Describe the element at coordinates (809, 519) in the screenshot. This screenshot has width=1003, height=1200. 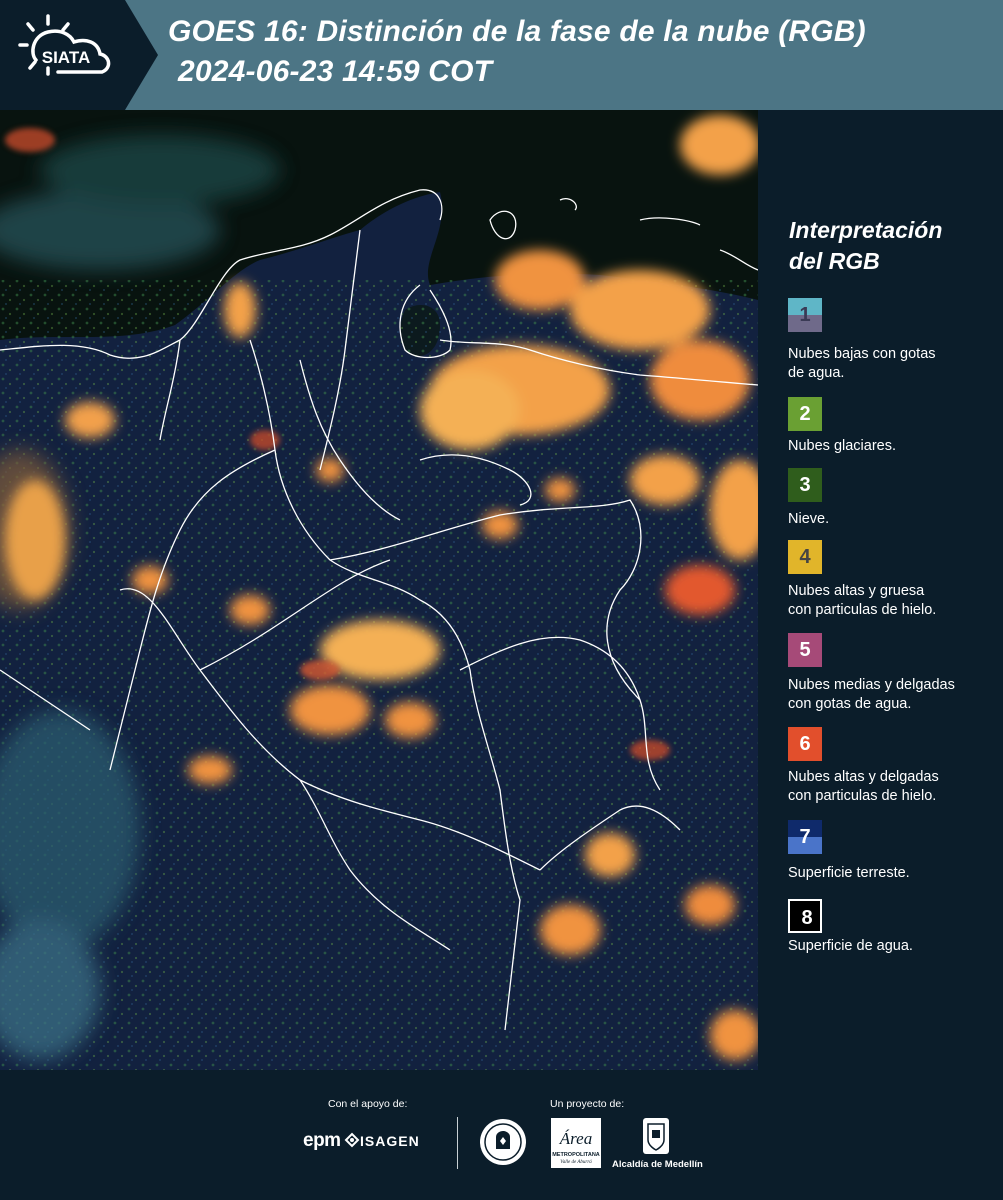
I see `legend-label-line1: Nieve.` at that location.